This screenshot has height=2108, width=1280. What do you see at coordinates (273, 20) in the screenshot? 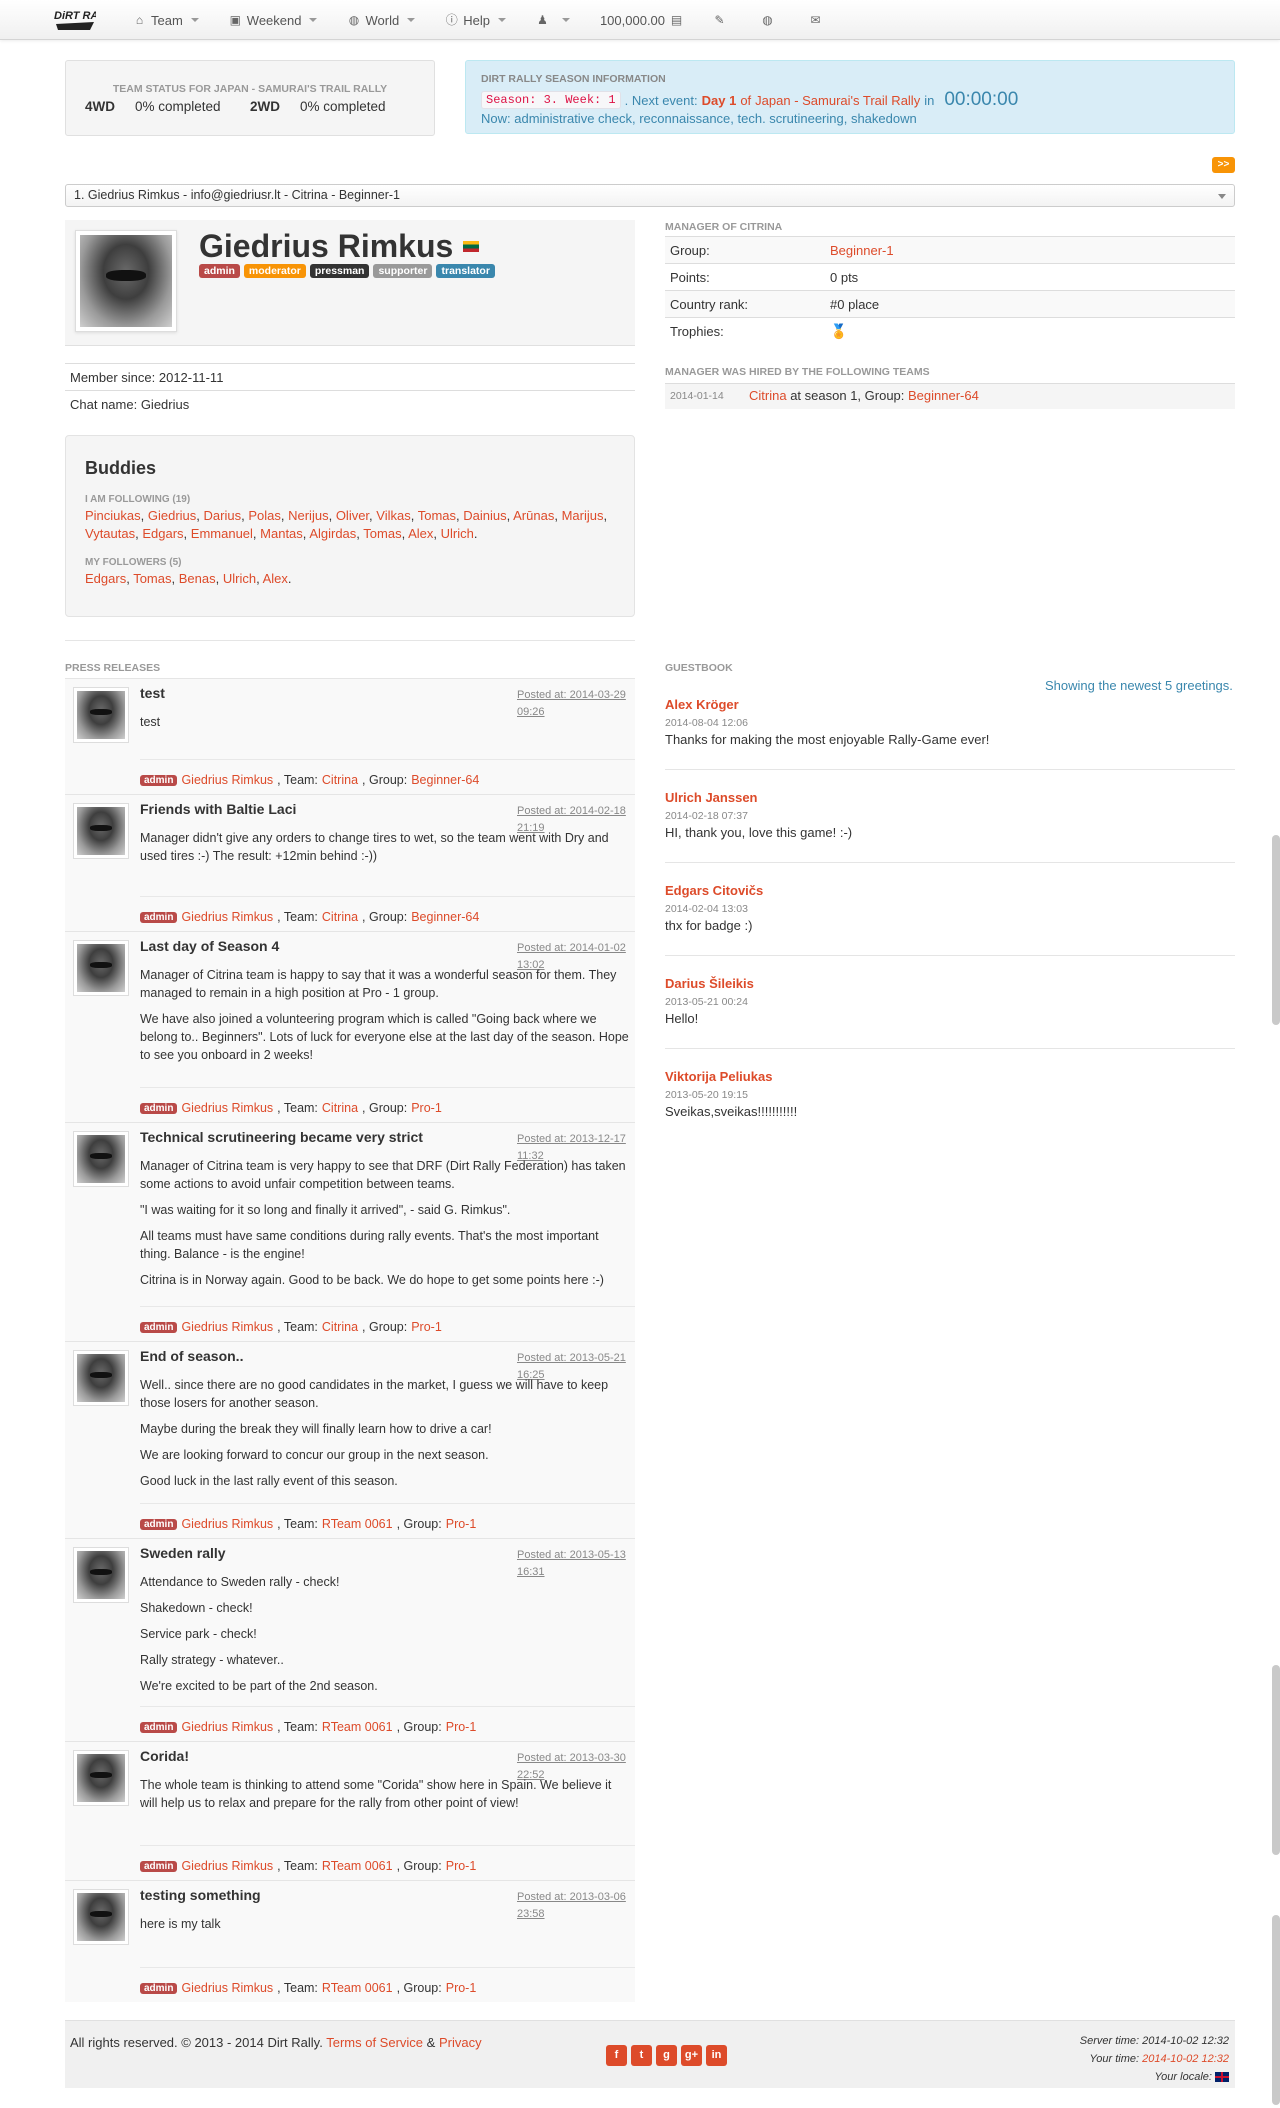
I see `nav-item-weekend: ▣ Weekend` at bounding box center [273, 20].